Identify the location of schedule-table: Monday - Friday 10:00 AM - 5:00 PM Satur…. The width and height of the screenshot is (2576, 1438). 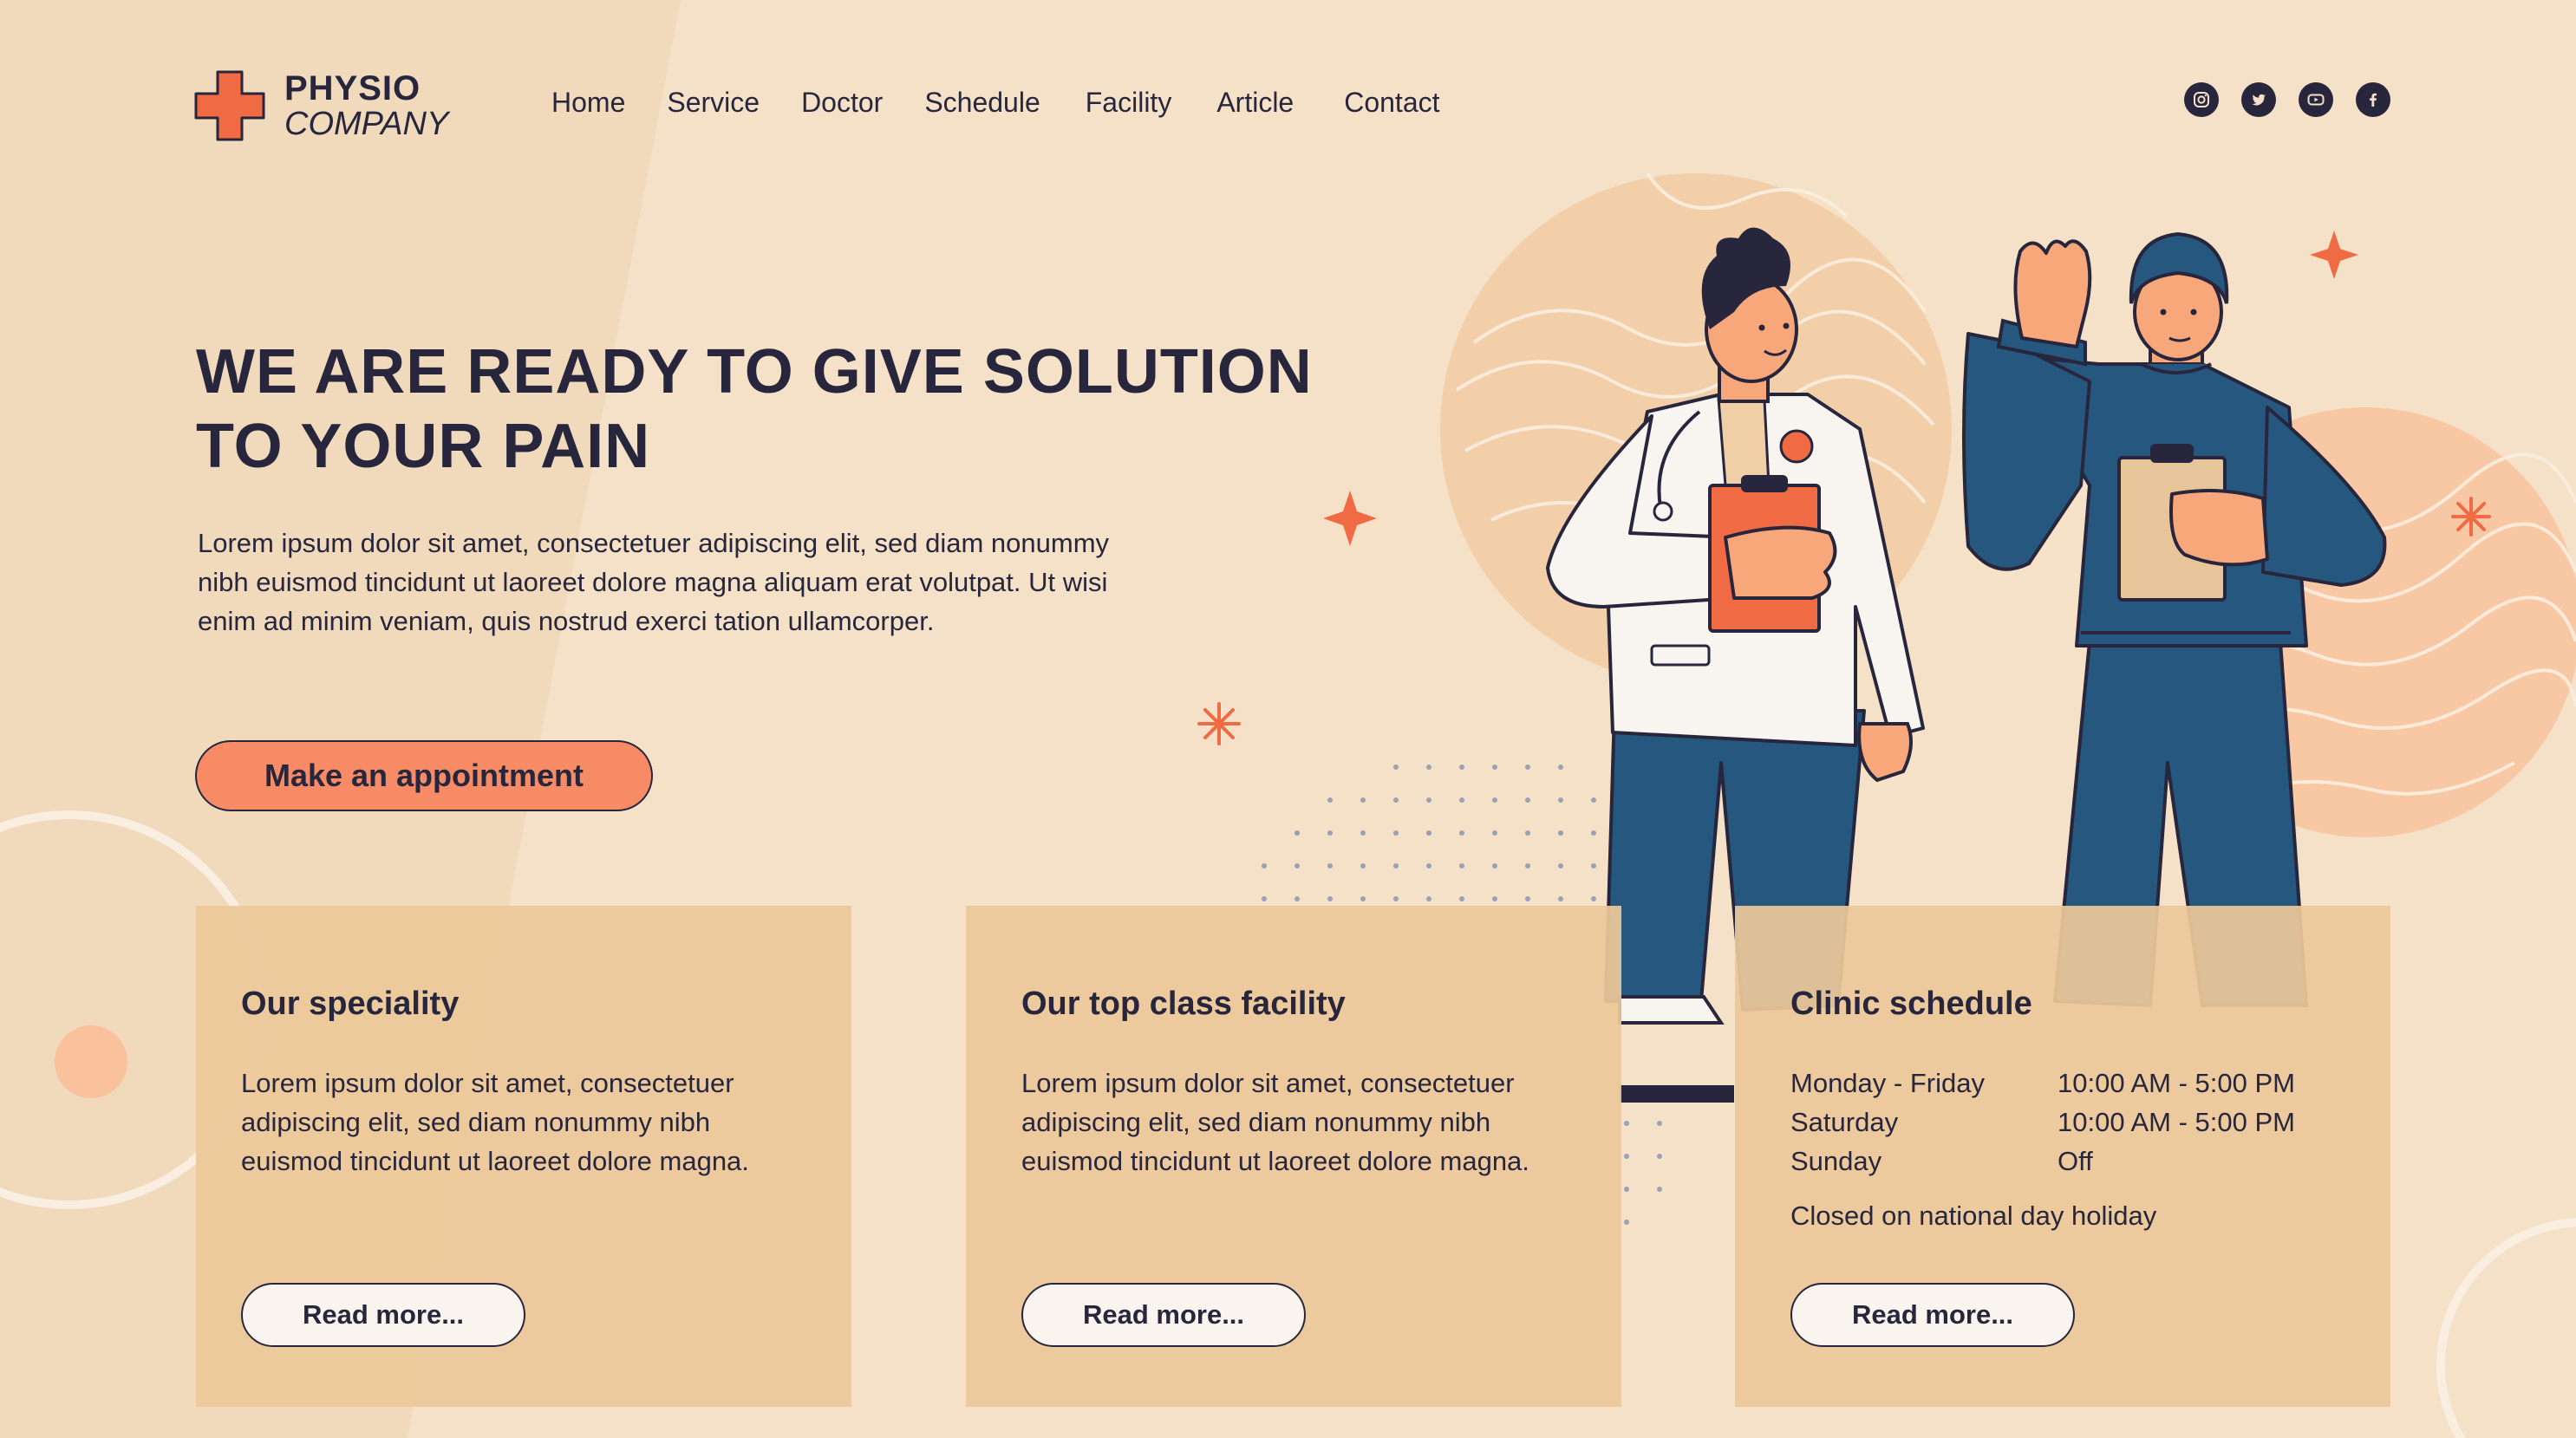
(2067, 1149).